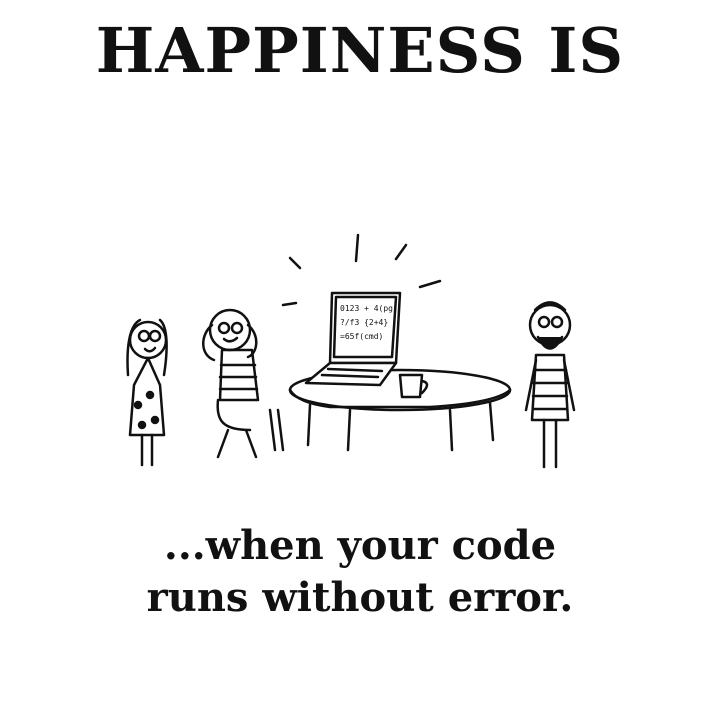 The image size is (720, 707). What do you see at coordinates (147, 392) in the screenshot?
I see `woman-figure` at bounding box center [147, 392].